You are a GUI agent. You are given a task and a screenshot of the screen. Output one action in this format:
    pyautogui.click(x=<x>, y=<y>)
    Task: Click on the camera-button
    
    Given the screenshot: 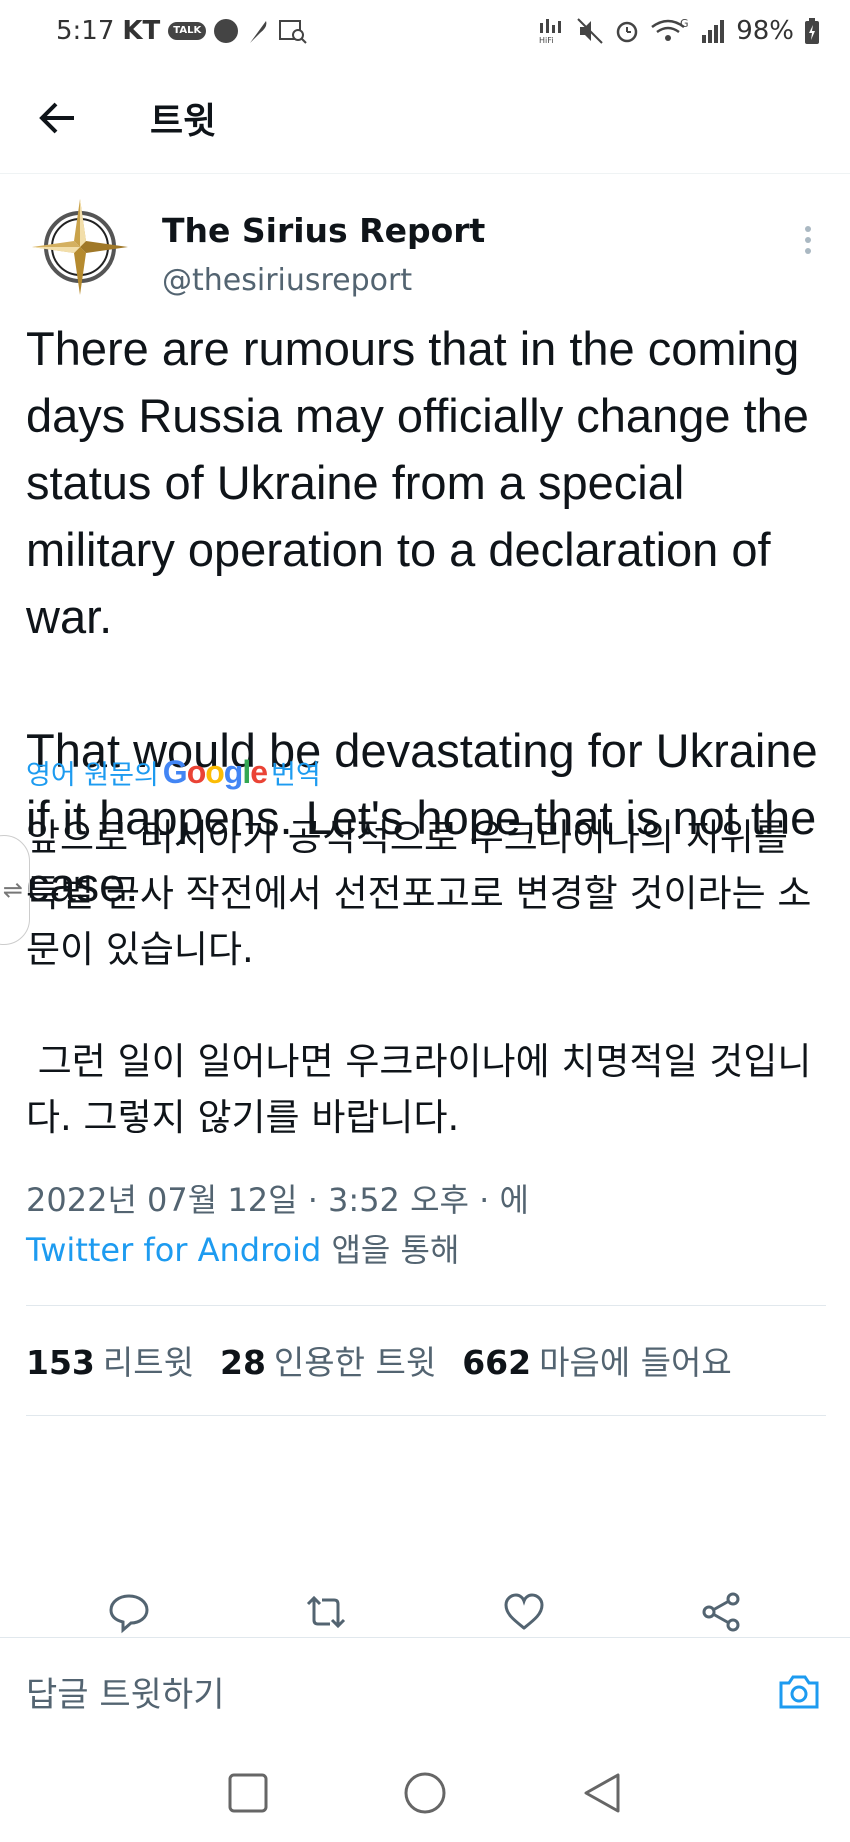 What is the action you would take?
    pyautogui.click(x=799, y=1691)
    